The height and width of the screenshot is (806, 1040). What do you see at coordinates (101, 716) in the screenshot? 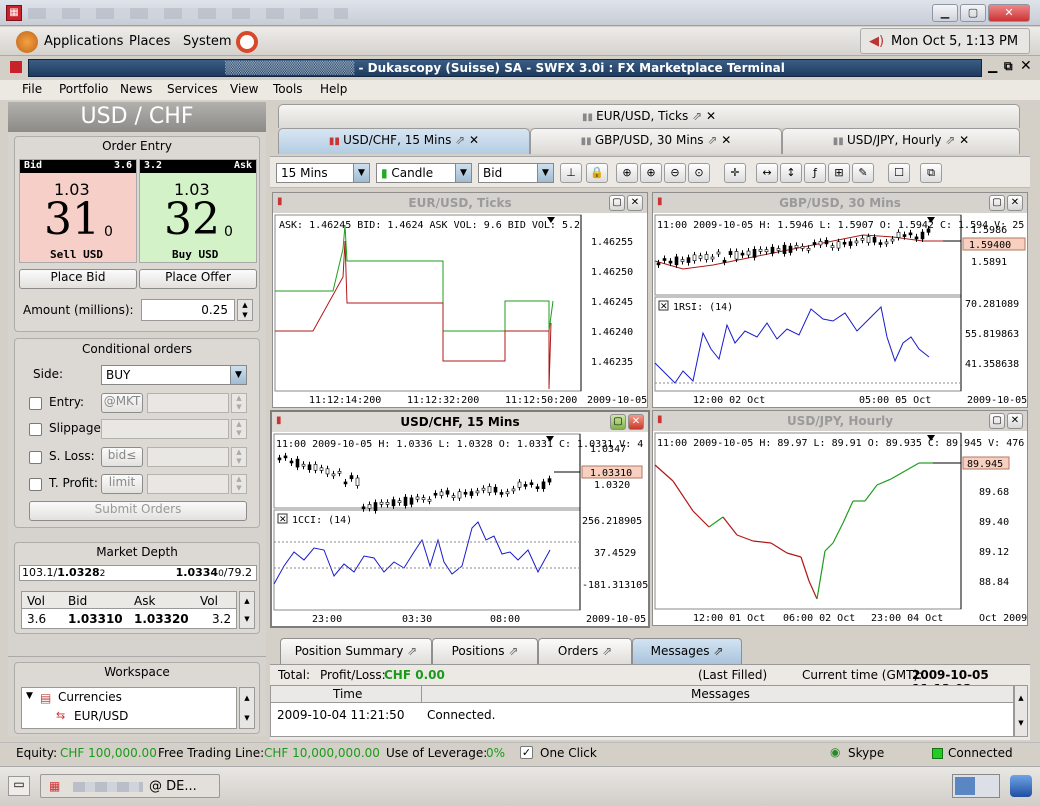
I see `tree-eurusd: EUR/USD` at bounding box center [101, 716].